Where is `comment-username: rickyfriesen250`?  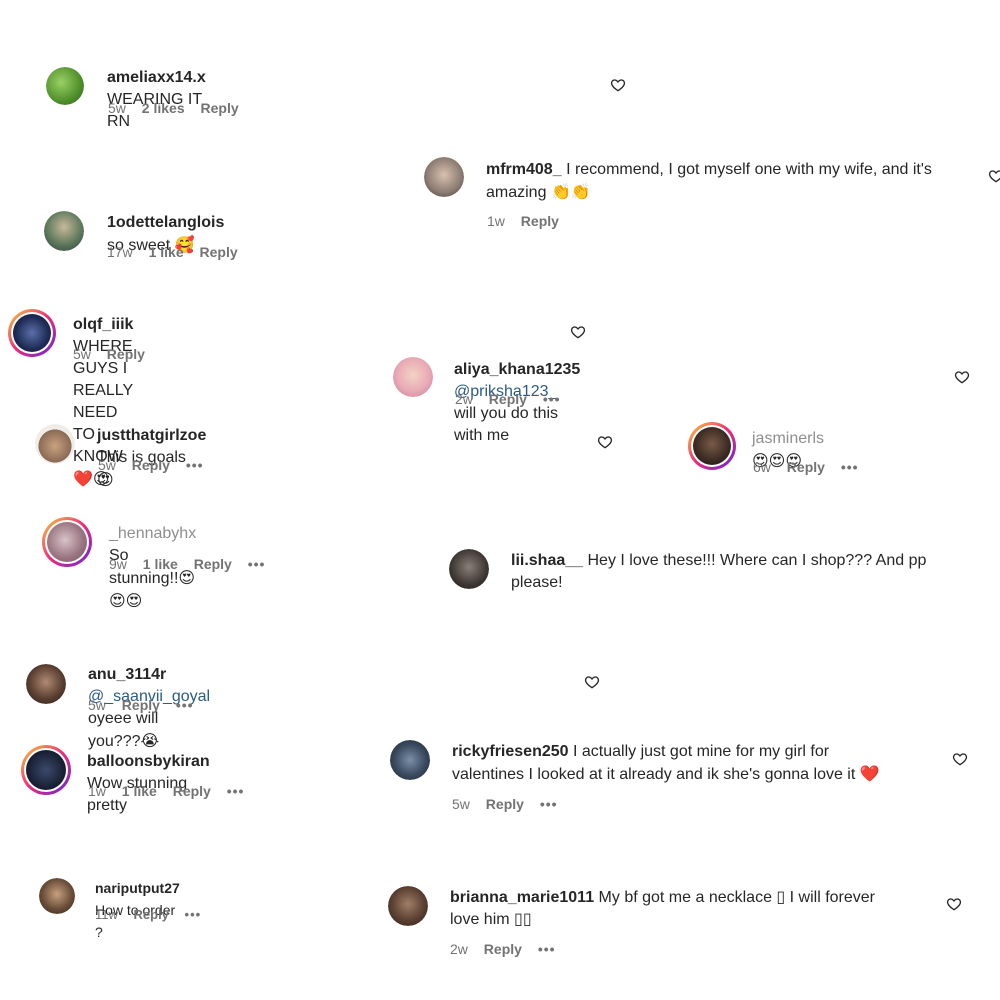
comment-username: rickyfriesen250 is located at coordinates (510, 751).